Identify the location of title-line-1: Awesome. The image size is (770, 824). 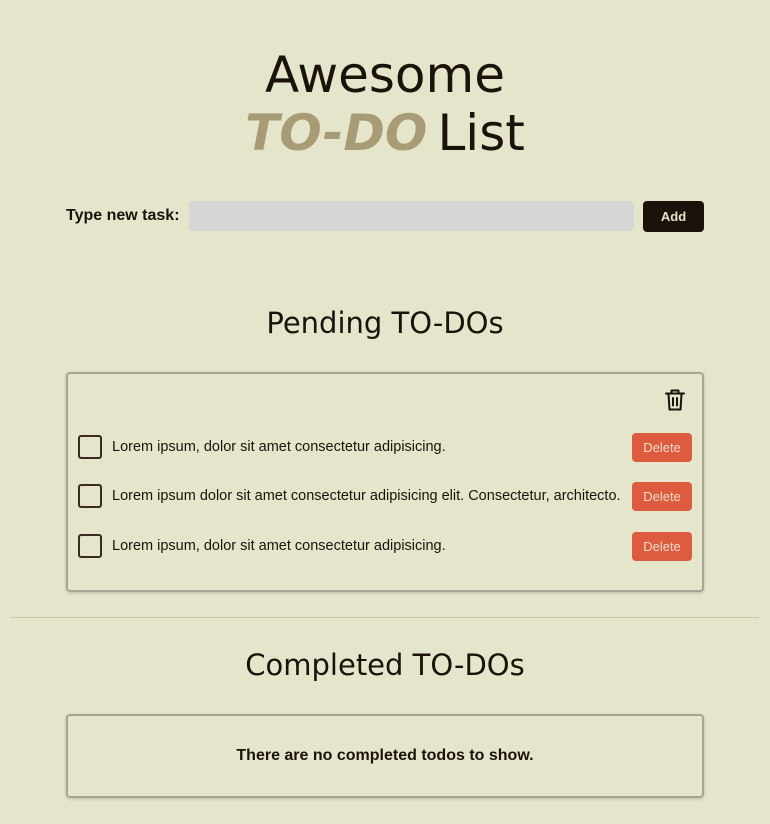
(385, 74).